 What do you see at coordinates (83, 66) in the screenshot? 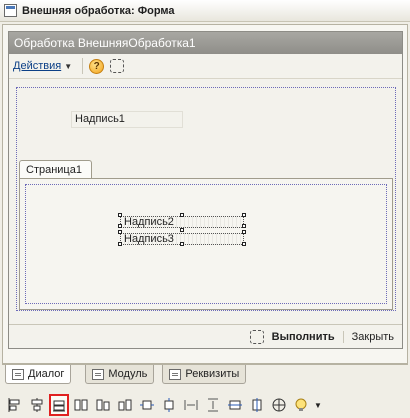
I see `toolbar-separator` at bounding box center [83, 66].